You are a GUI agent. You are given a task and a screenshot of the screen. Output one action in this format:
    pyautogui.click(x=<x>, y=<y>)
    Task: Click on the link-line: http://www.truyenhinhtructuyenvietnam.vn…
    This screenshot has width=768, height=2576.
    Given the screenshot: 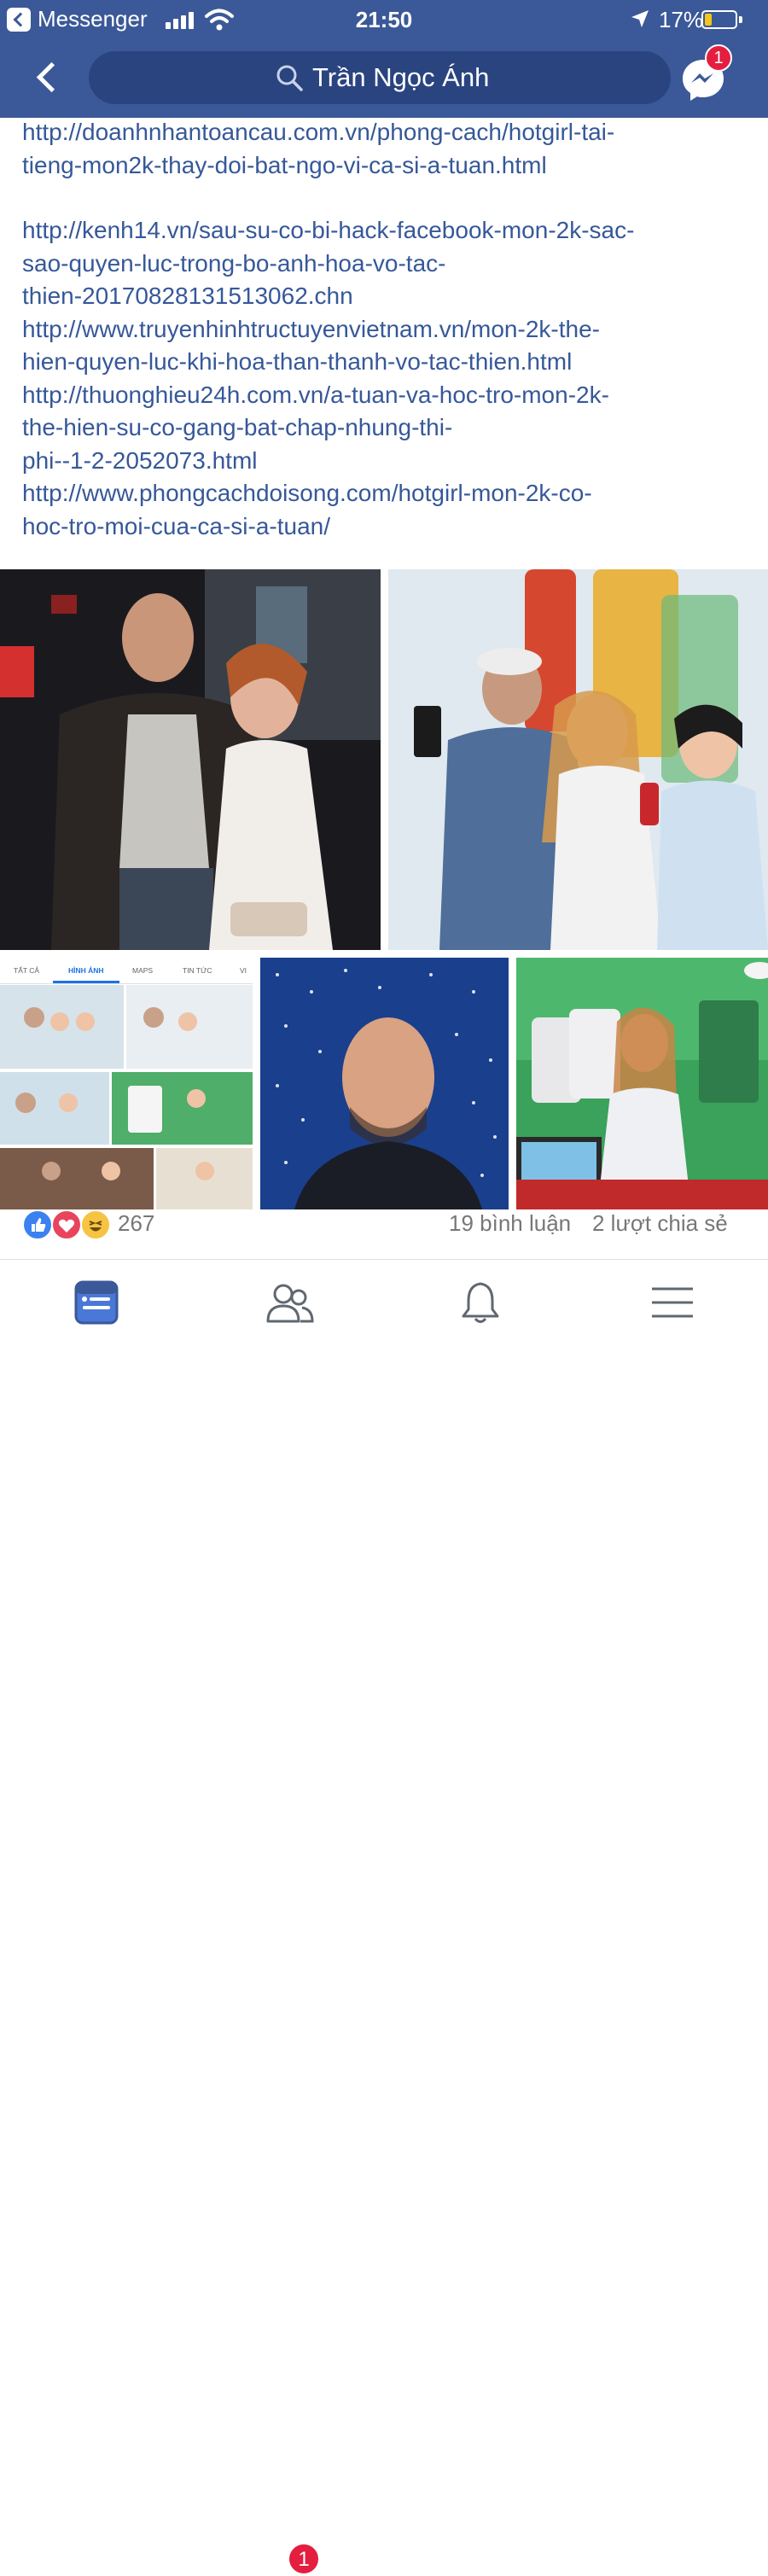 What is the action you would take?
    pyautogui.click(x=389, y=330)
    